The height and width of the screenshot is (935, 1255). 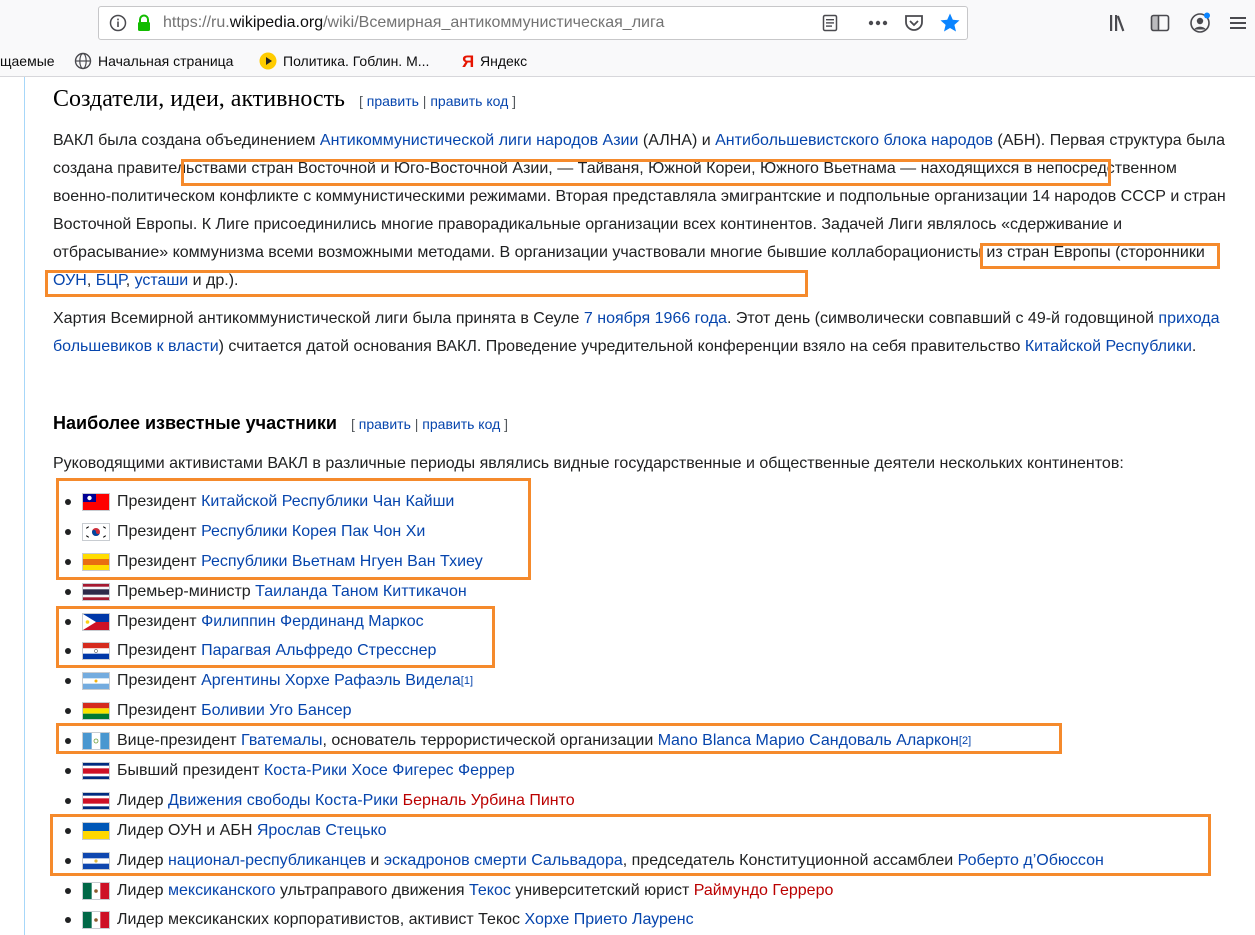 I want to click on member-link: Хорхе Рафаэль Видела, so click(x=373, y=681).